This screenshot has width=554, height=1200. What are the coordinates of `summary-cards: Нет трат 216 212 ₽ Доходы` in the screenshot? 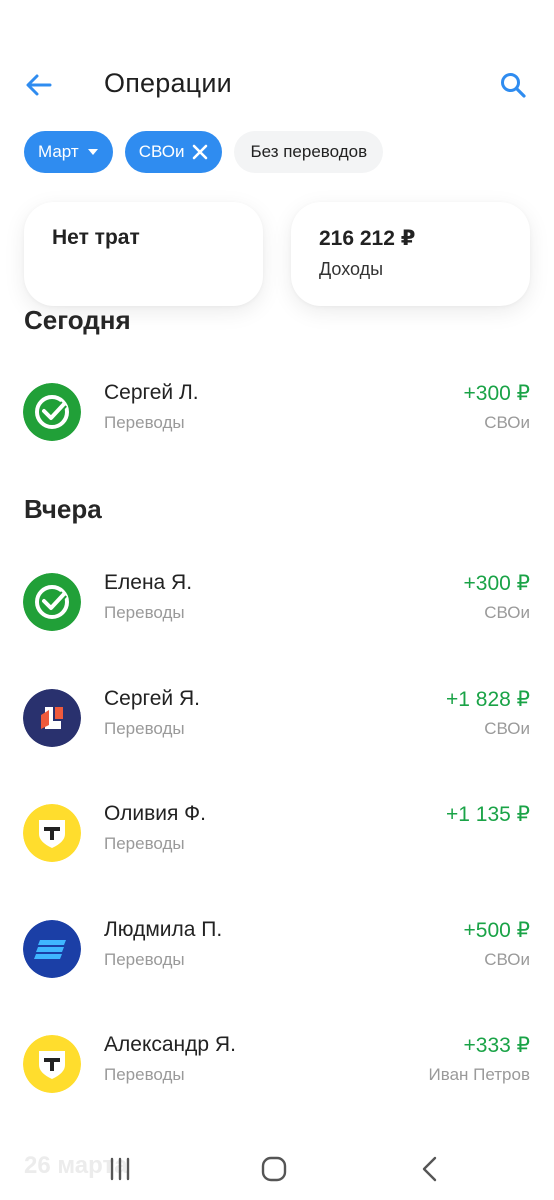 It's located at (277, 254).